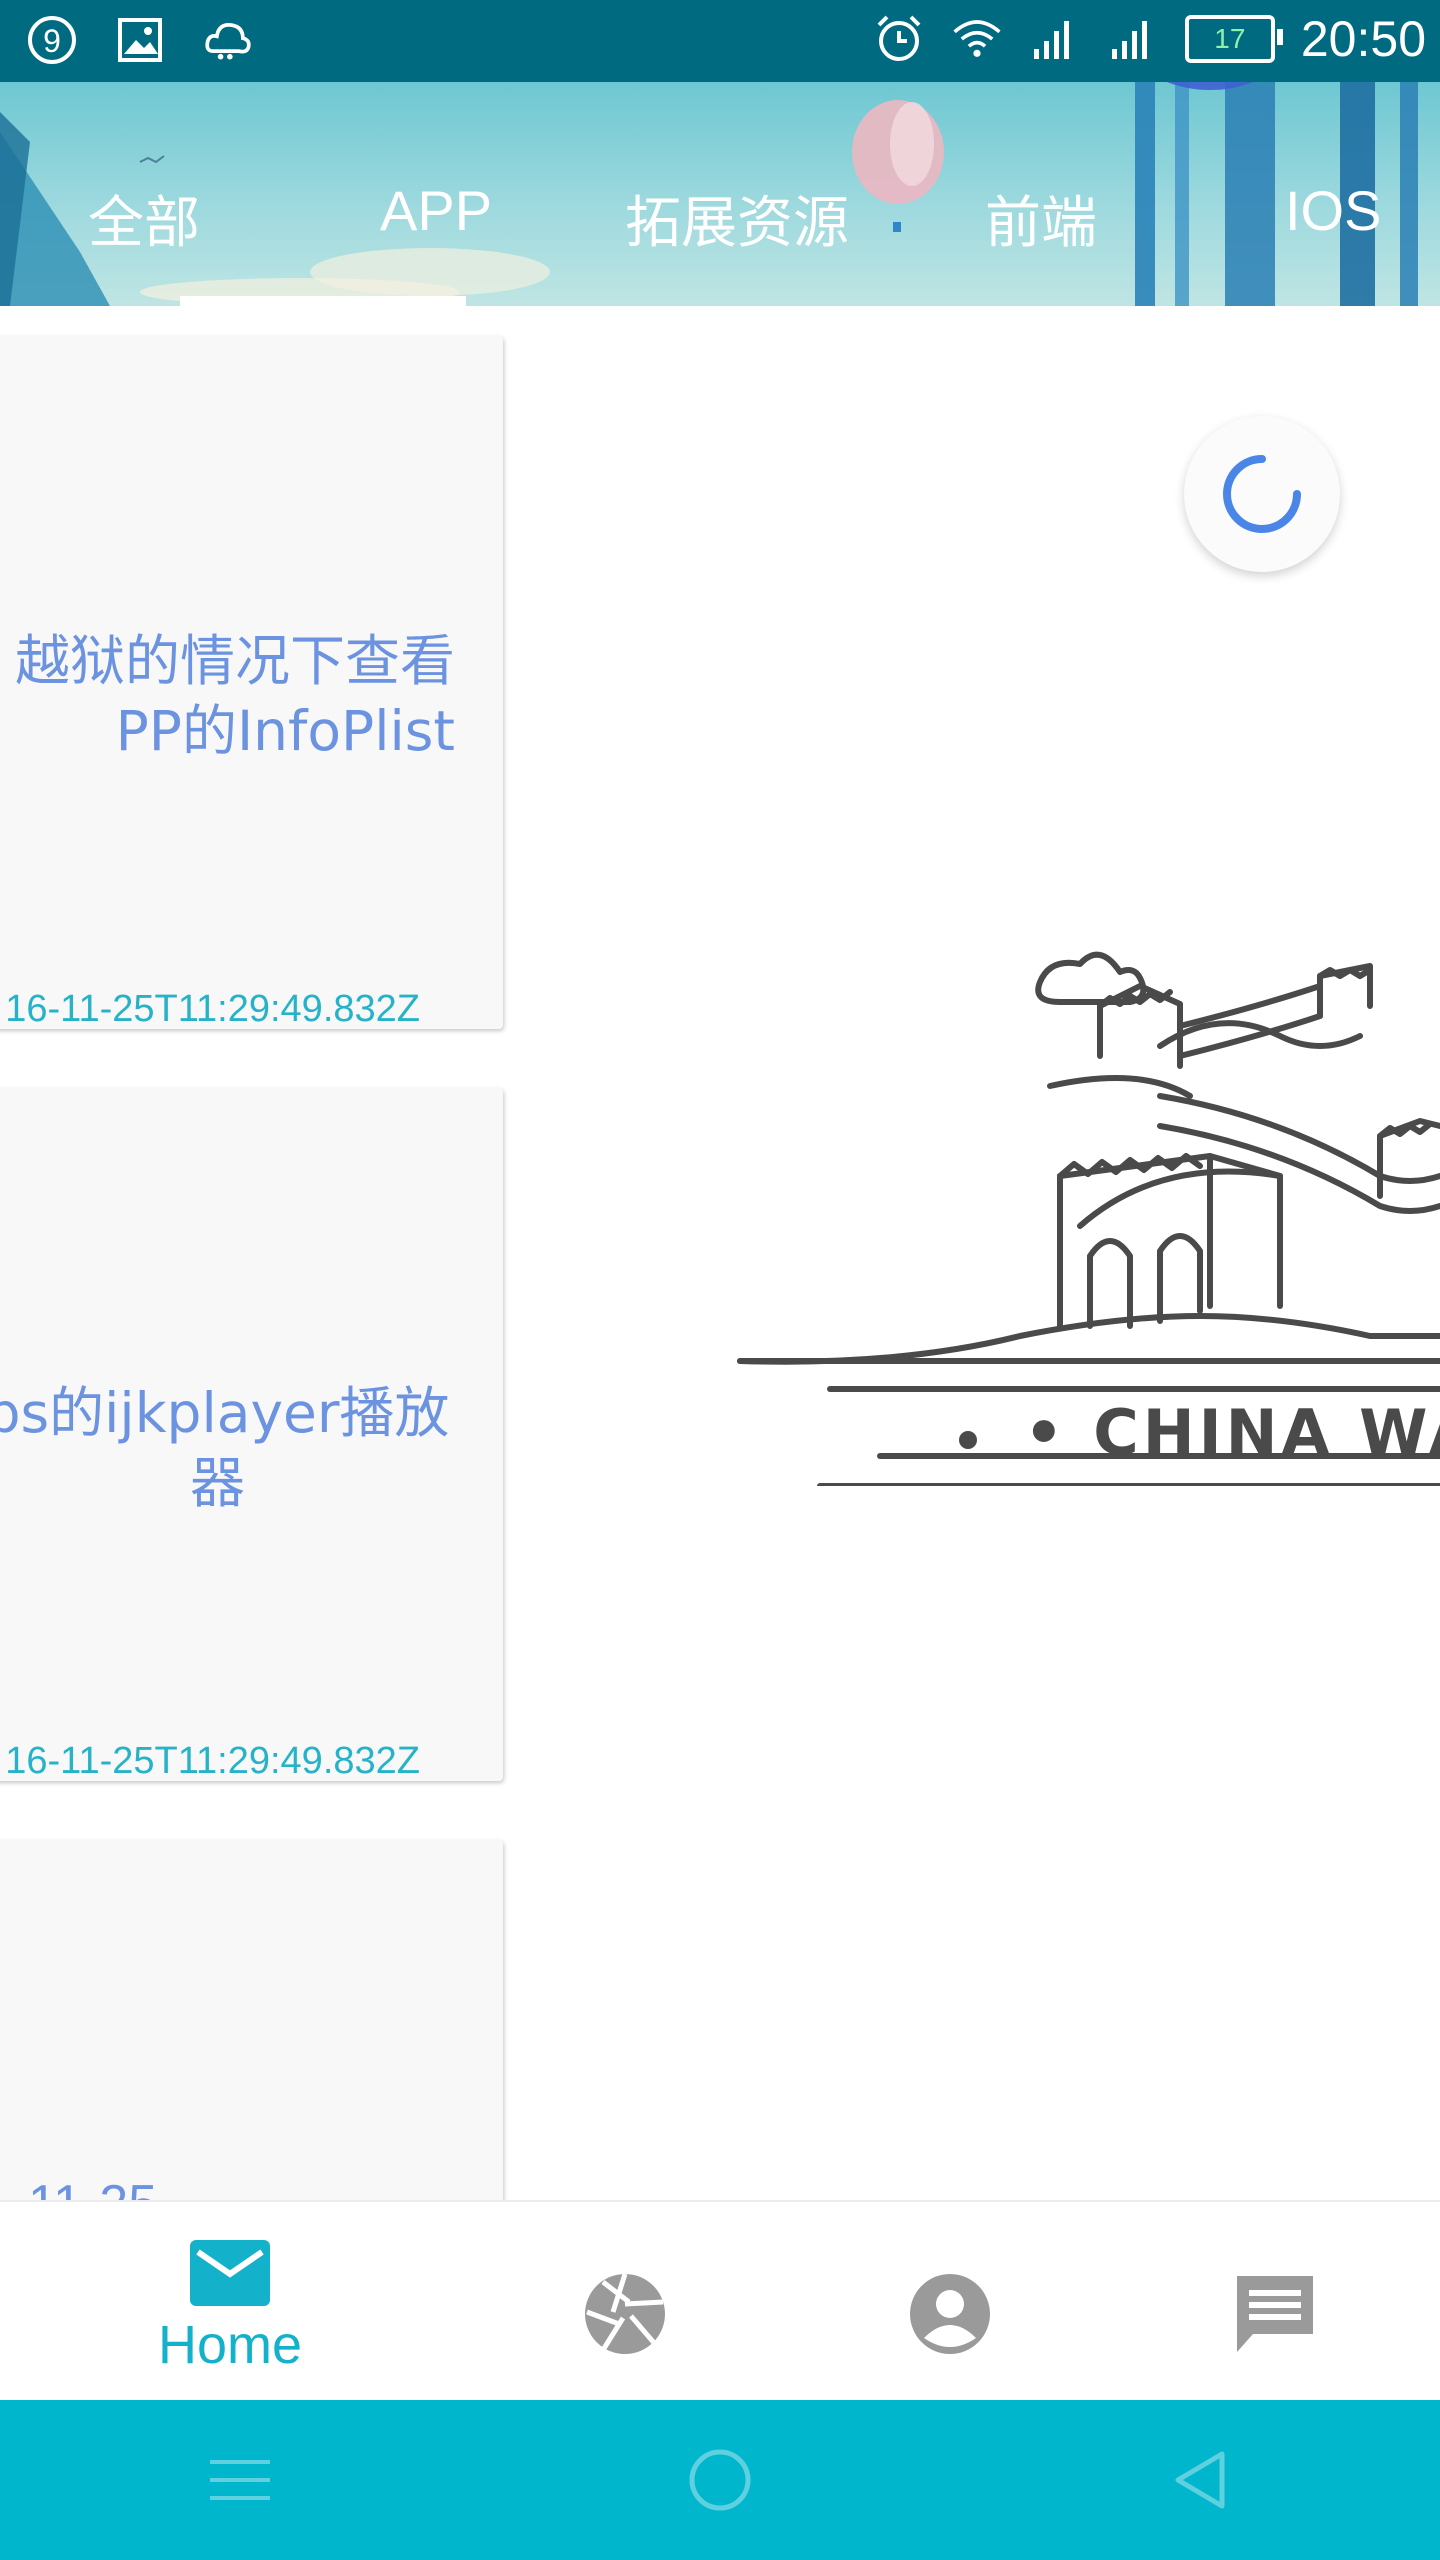  Describe the element at coordinates (720, 41) in the screenshot. I see `status-bar: 9 17 20:50` at that location.